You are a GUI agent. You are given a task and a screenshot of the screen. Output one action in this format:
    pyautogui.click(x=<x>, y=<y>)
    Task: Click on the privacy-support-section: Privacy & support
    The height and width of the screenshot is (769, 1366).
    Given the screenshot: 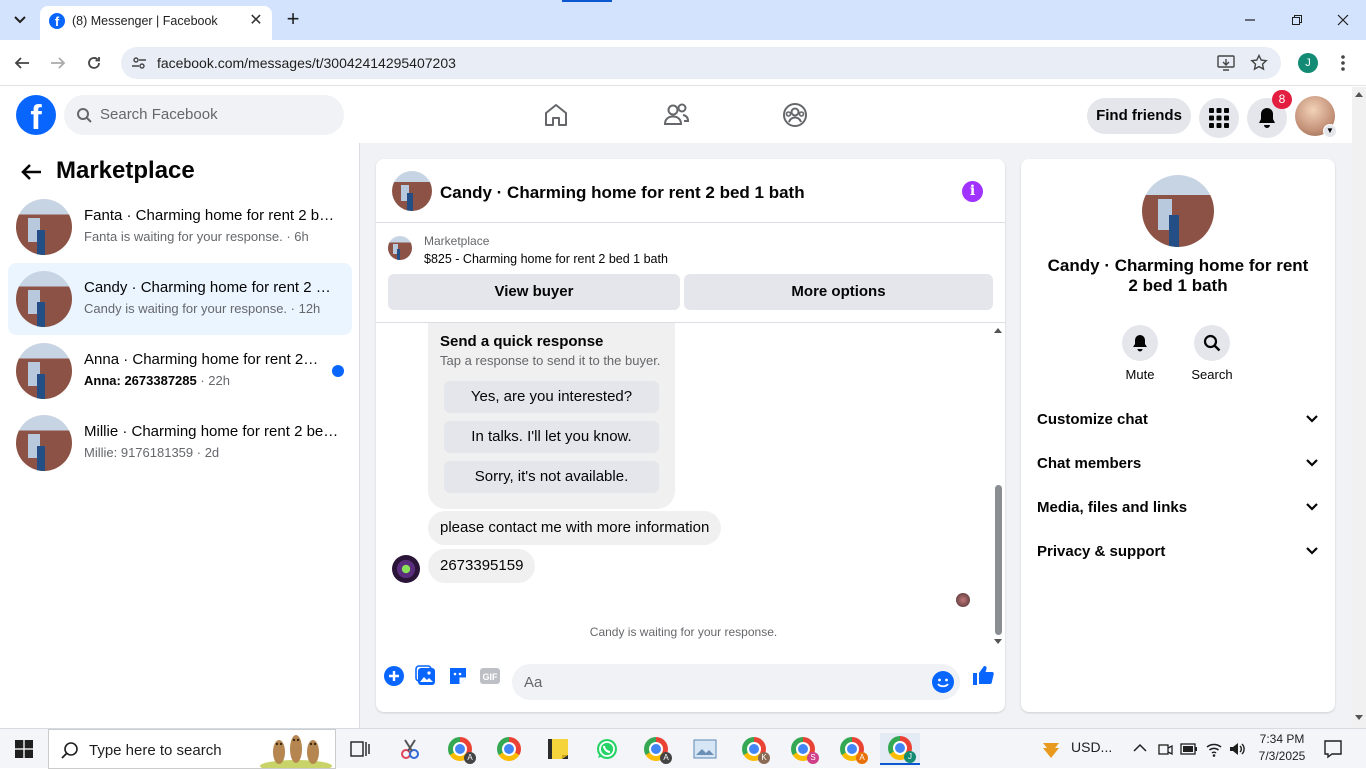 What is the action you would take?
    pyautogui.click(x=1178, y=552)
    